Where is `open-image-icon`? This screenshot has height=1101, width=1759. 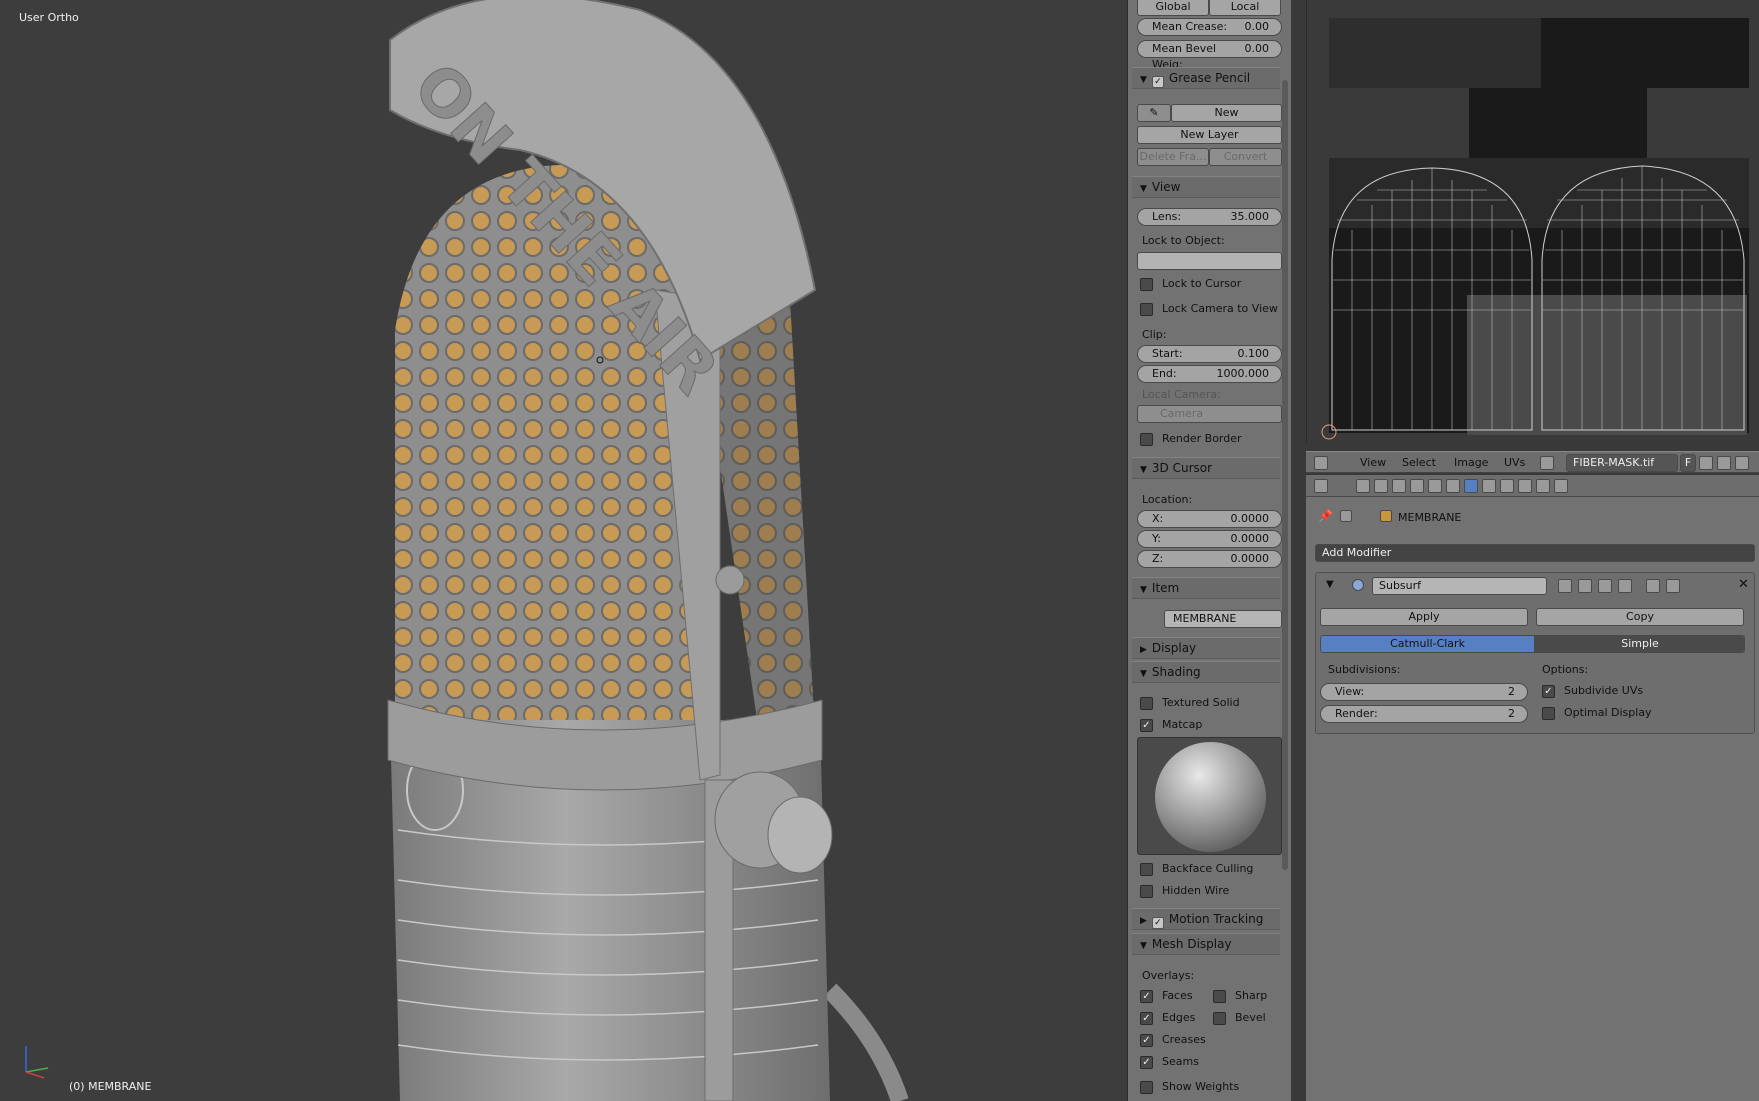
open-image-icon is located at coordinates (1724, 463).